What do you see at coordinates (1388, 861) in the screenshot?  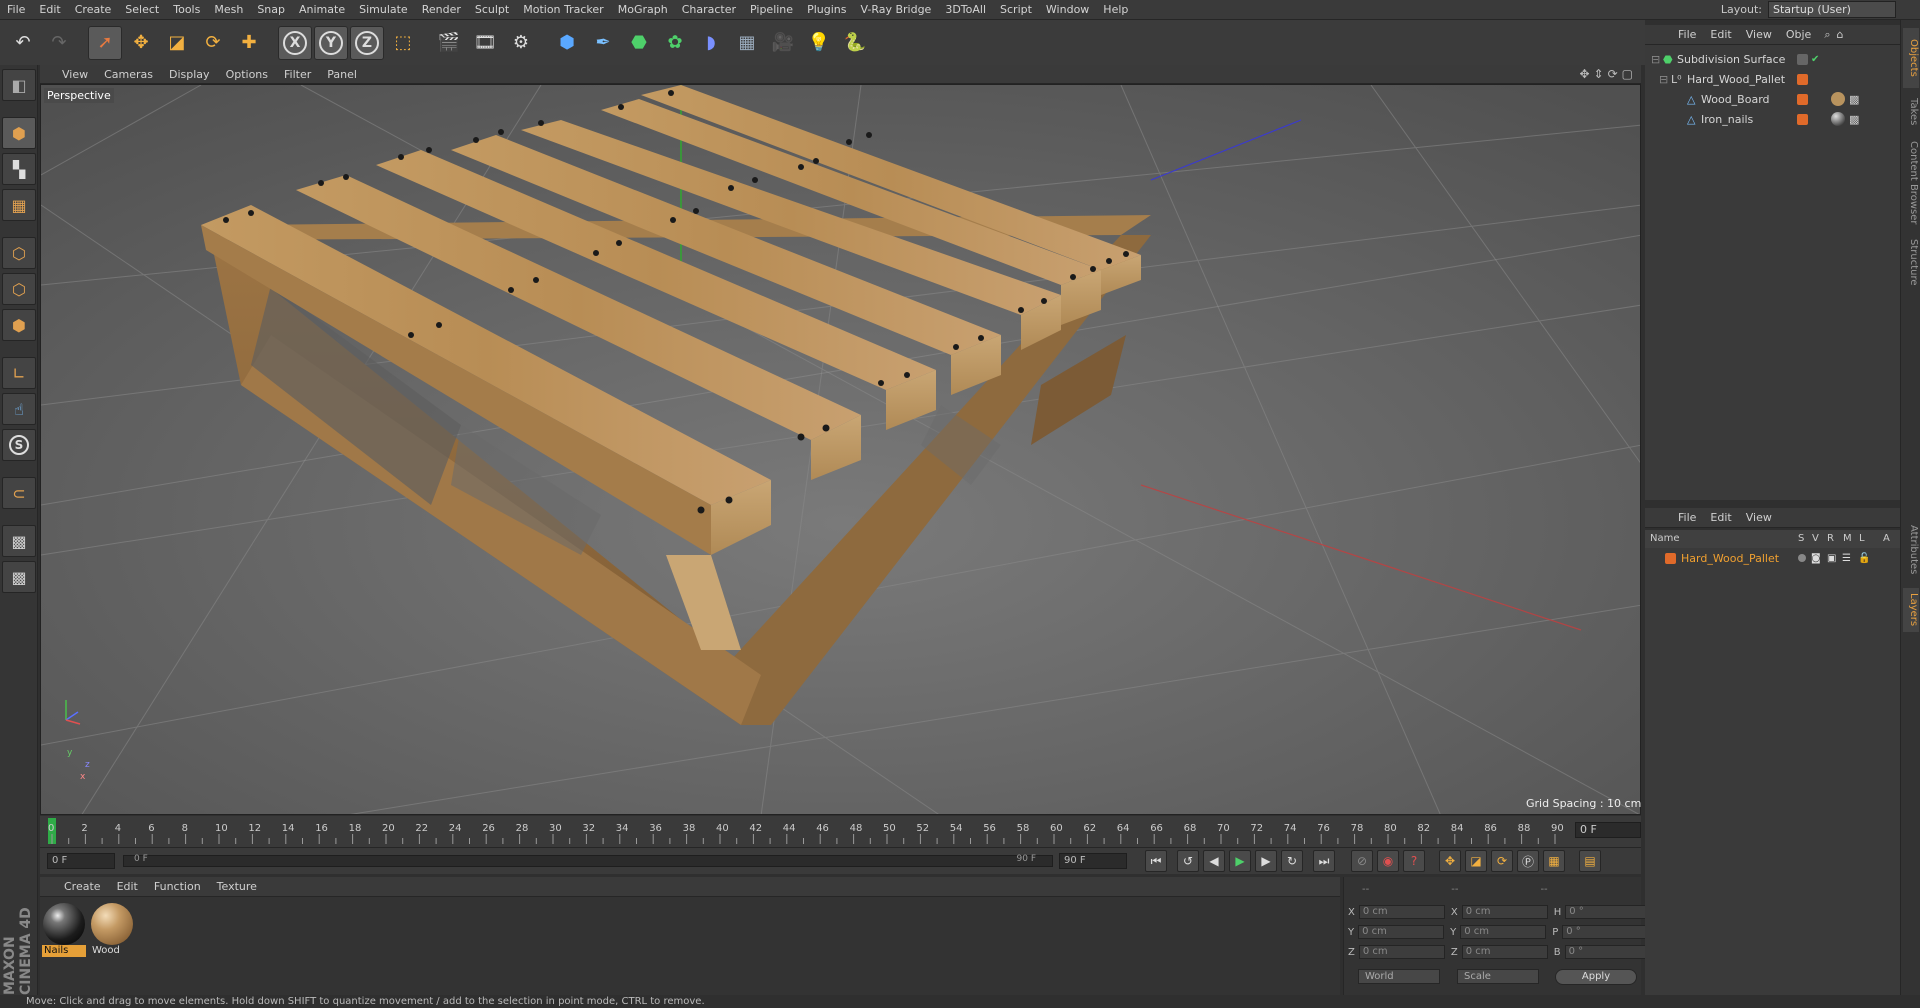 I see `auto-key-icon: ◉` at bounding box center [1388, 861].